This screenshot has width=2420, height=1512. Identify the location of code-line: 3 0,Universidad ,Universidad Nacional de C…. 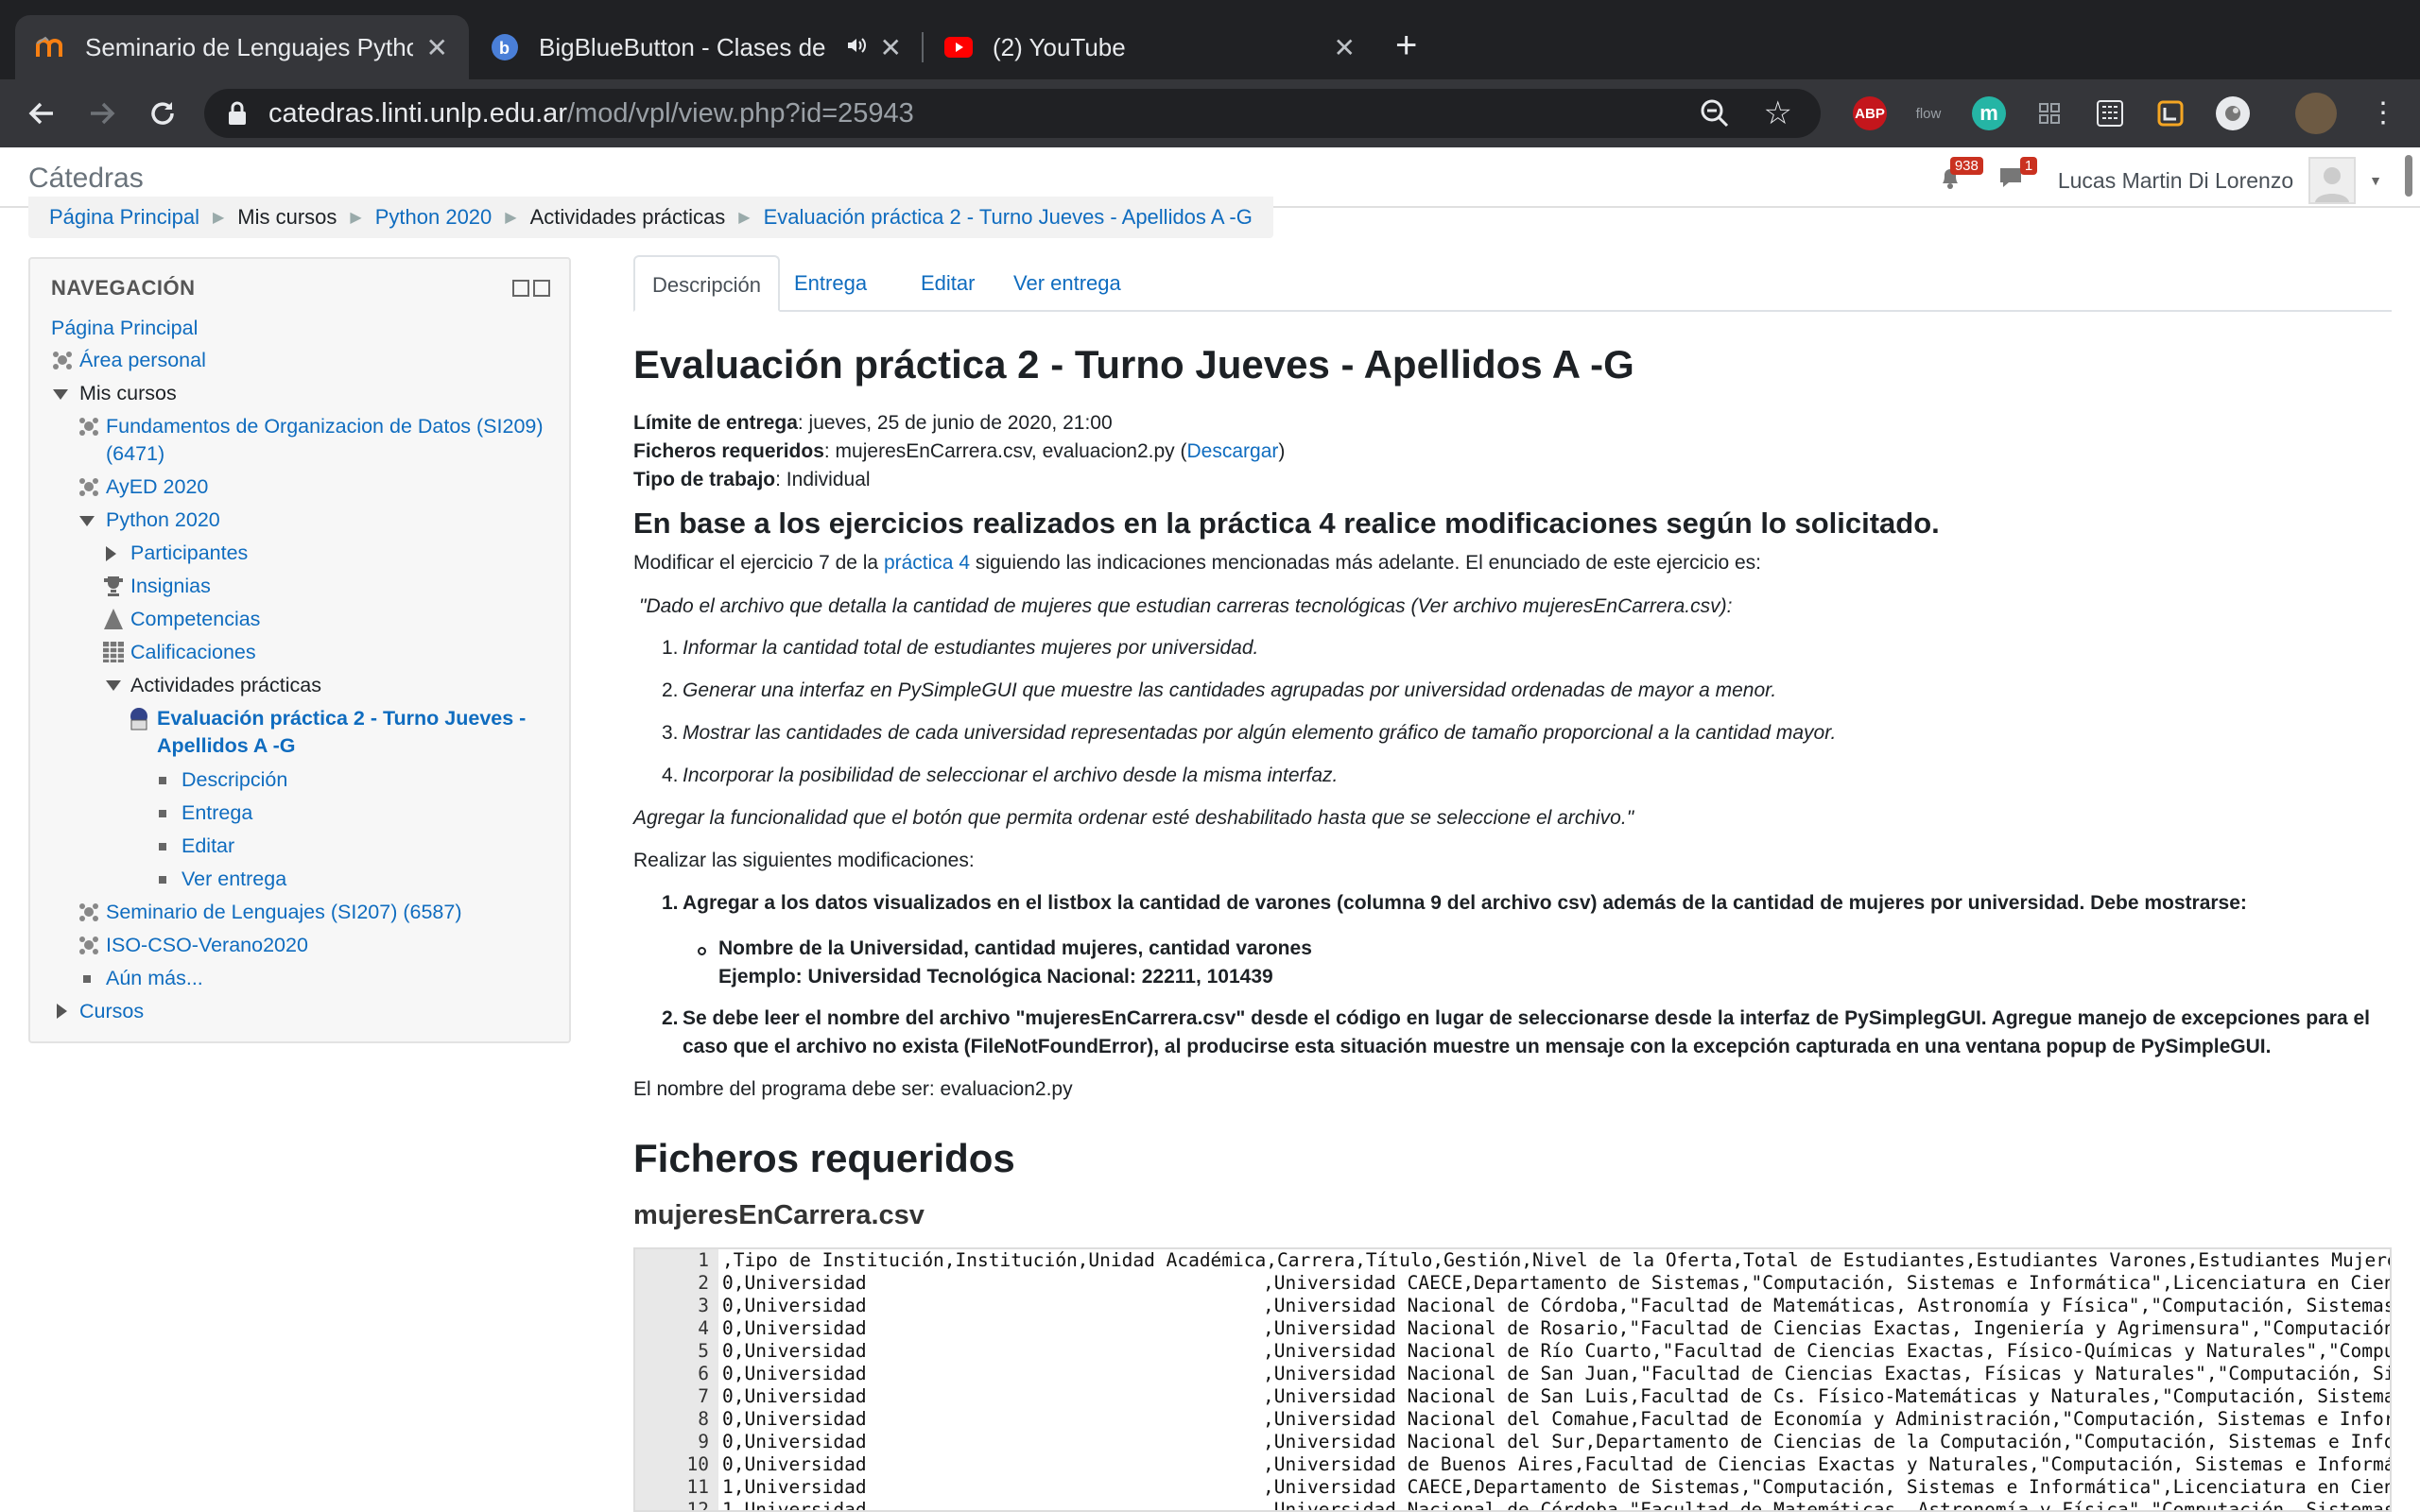
(1513, 1306).